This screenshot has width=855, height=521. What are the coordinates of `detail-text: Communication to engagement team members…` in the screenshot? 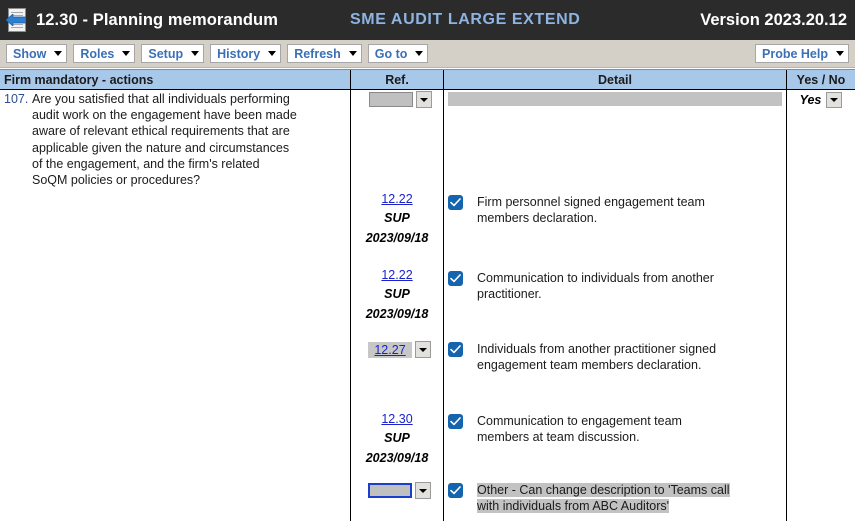 It's located at (579, 429).